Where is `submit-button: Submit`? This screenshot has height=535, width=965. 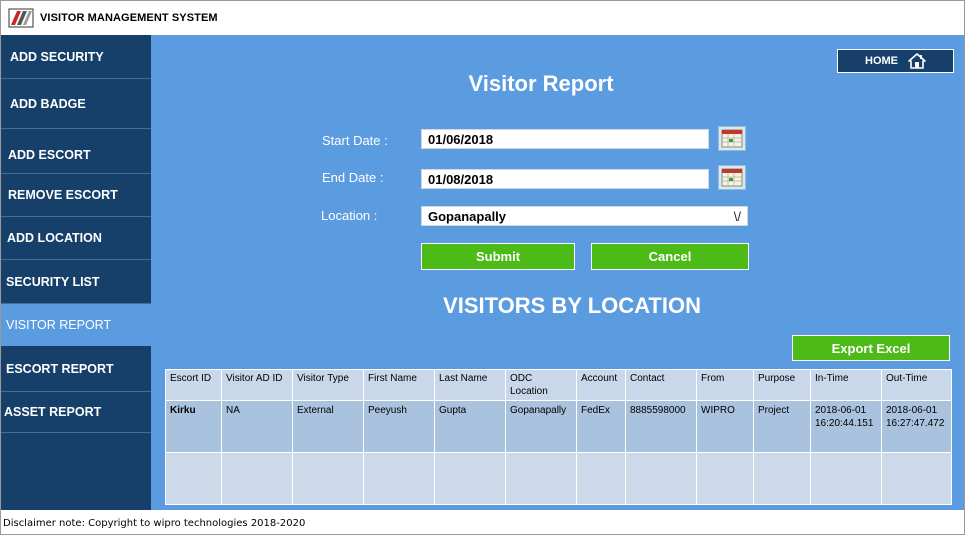 submit-button: Submit is located at coordinates (498, 256).